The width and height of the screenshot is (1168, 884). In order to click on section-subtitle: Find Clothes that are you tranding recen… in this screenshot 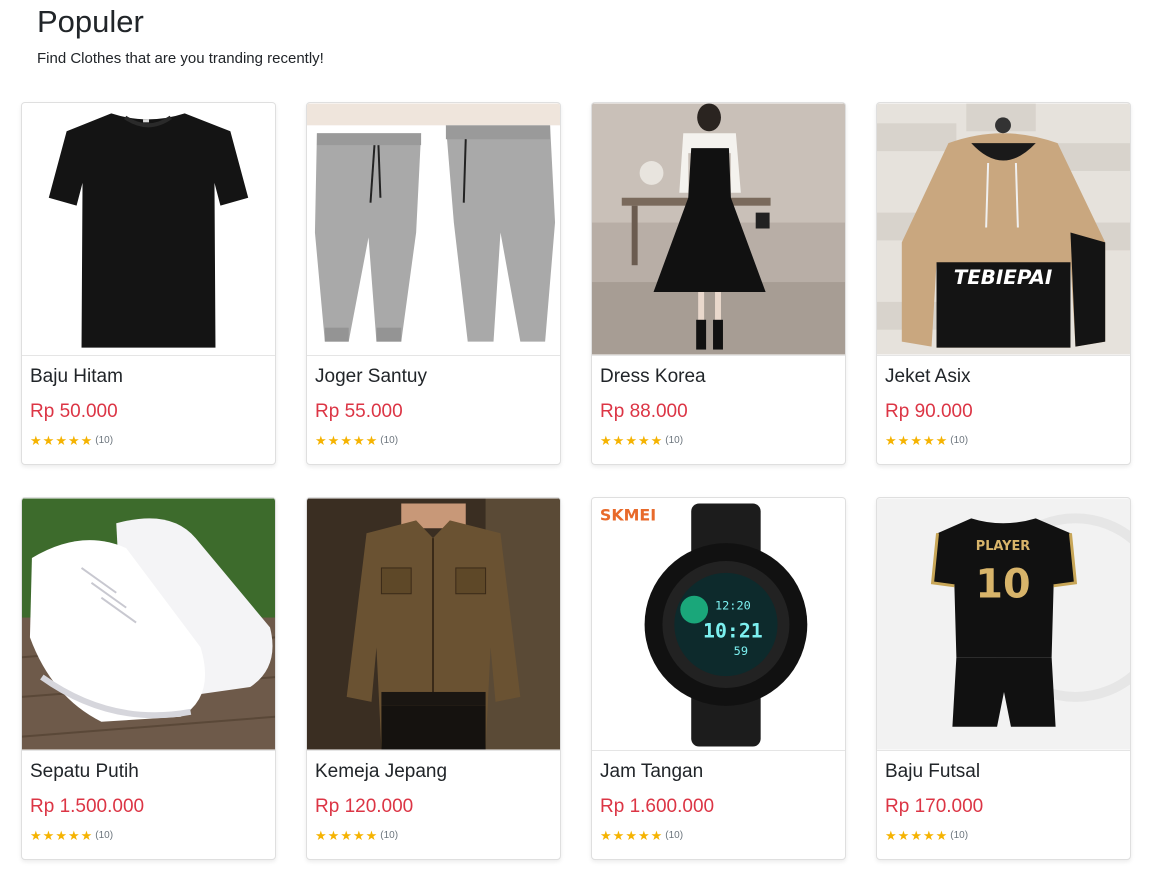, I will do `click(180, 58)`.